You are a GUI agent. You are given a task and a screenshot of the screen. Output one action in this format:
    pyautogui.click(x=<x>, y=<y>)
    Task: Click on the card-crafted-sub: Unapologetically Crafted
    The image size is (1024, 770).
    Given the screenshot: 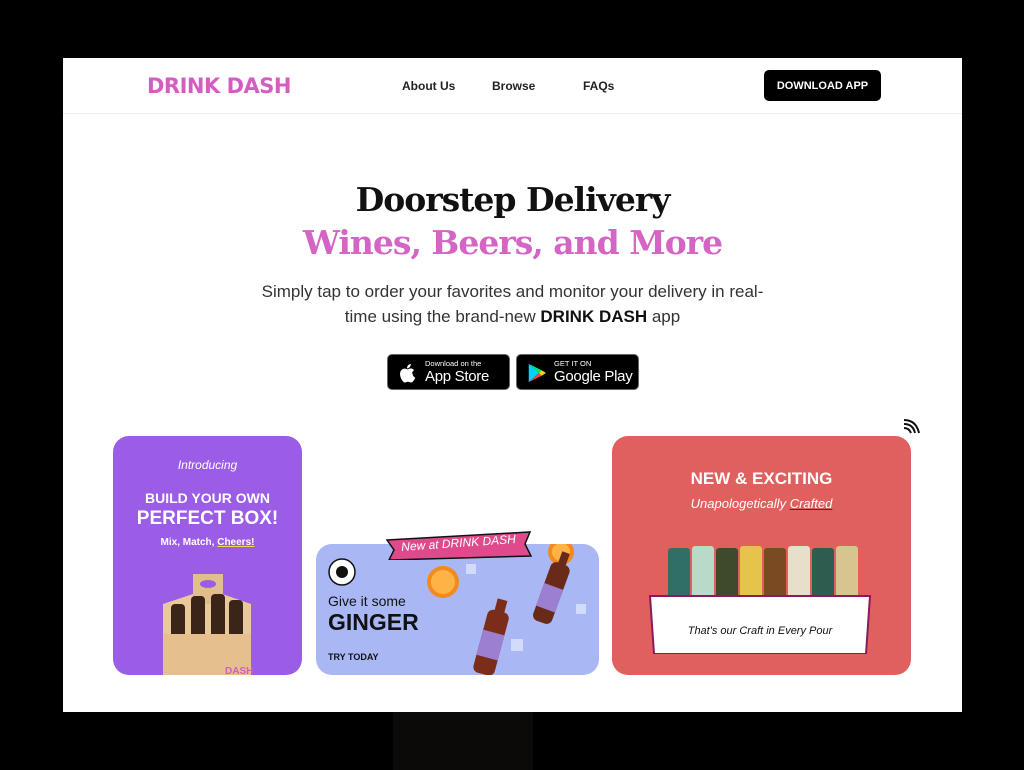 What is the action you would take?
    pyautogui.click(x=761, y=503)
    